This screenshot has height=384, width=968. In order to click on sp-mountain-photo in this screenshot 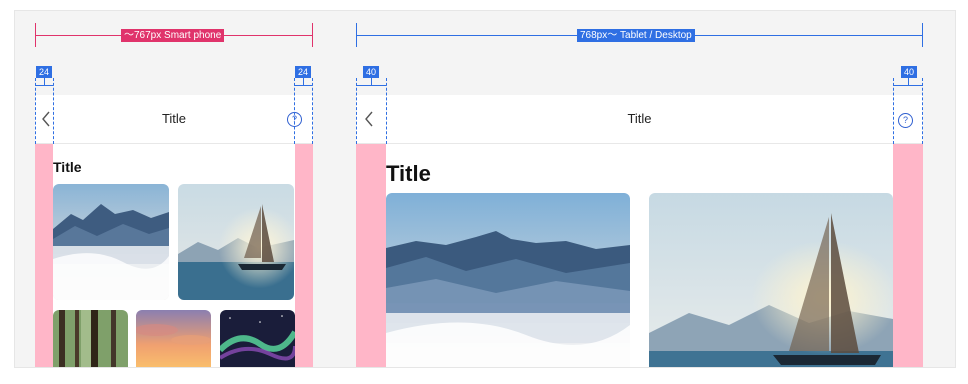, I will do `click(111, 242)`.